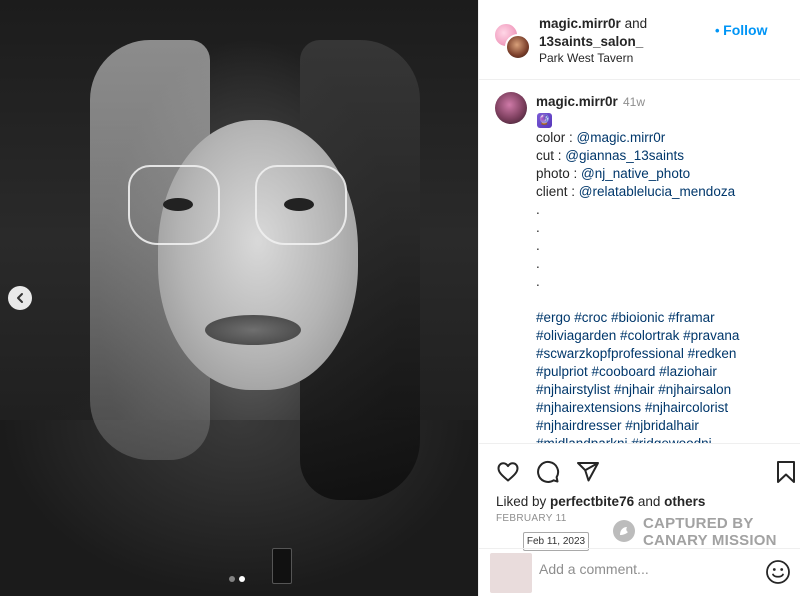  I want to click on photo-pendant, so click(282, 566).